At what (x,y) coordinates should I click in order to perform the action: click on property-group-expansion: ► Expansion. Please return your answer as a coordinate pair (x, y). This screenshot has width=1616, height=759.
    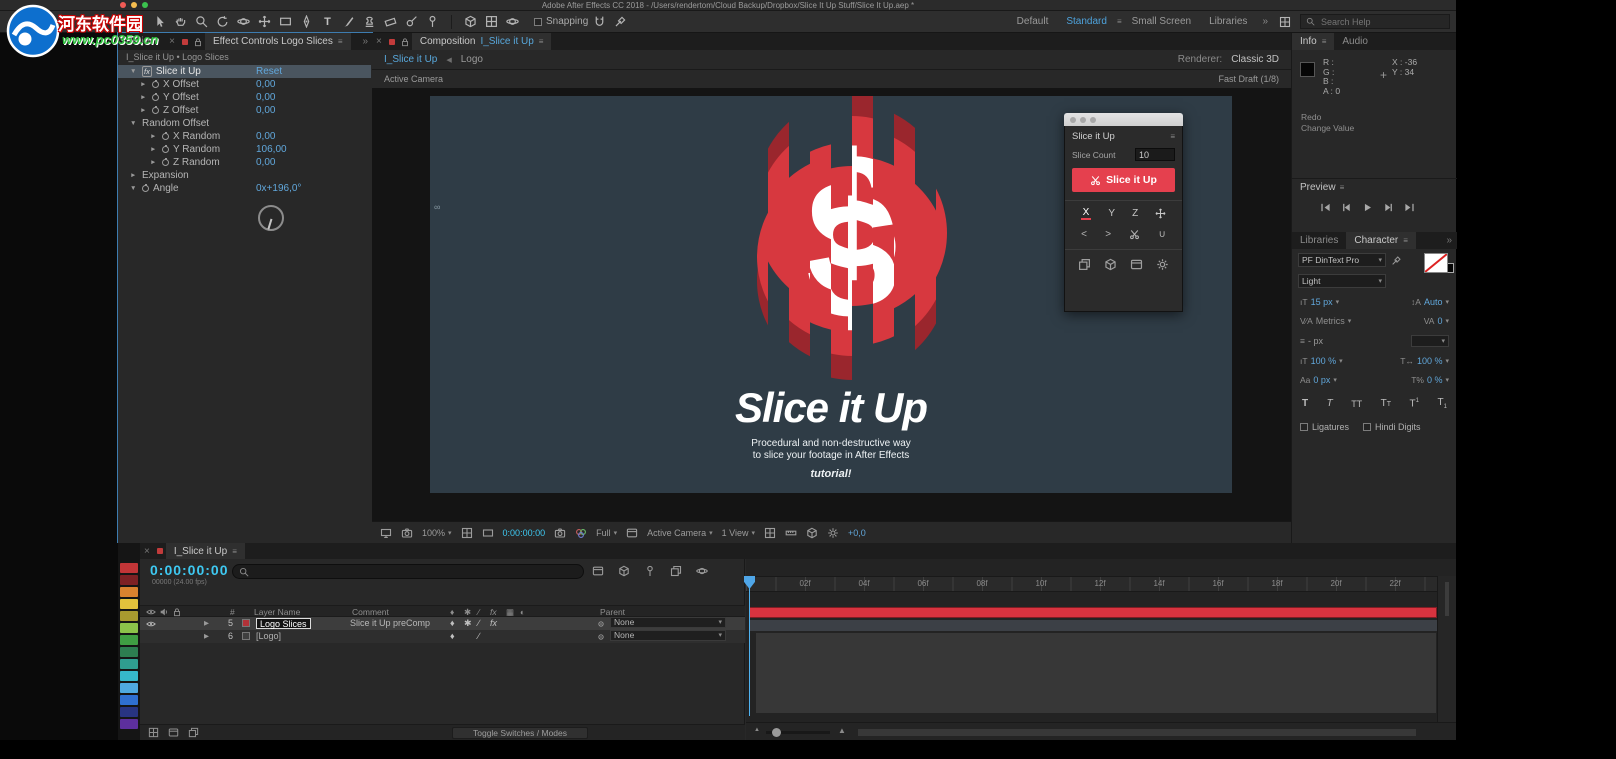
    Looking at the image, I should click on (244, 175).